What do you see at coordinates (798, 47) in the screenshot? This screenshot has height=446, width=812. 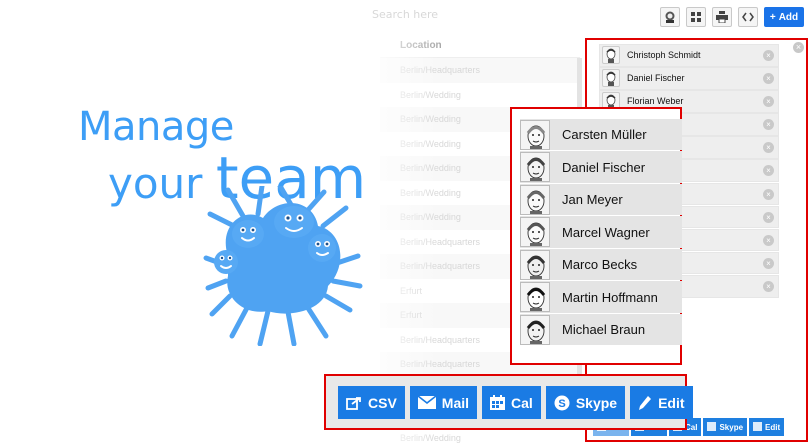 I see `close-icon: ×` at bounding box center [798, 47].